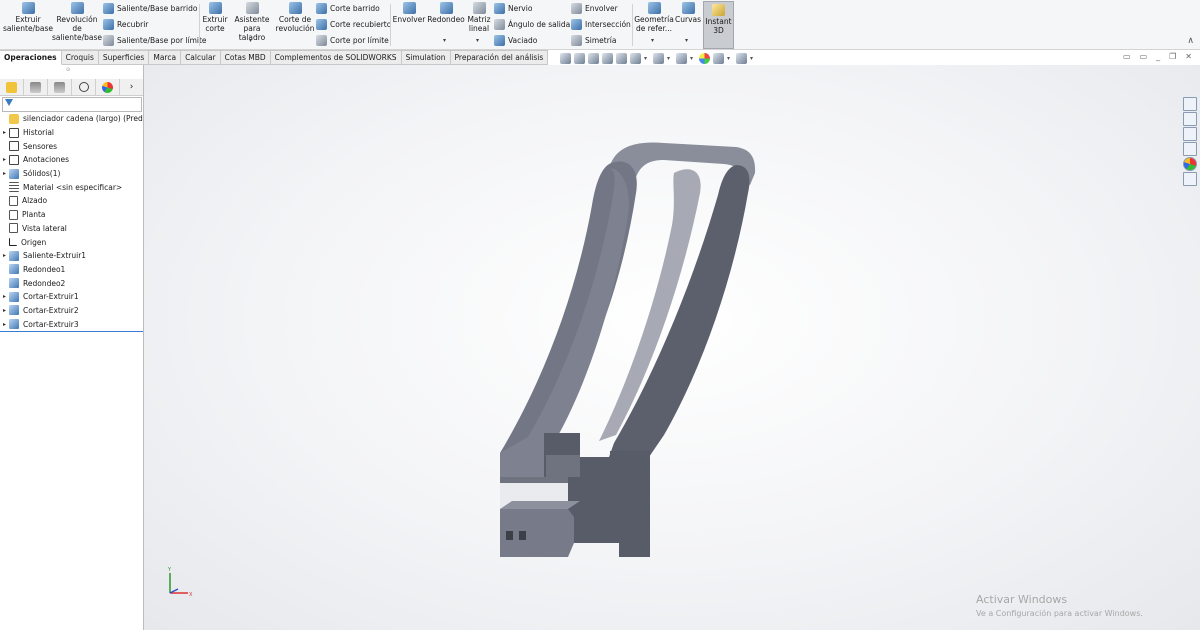  What do you see at coordinates (607, 58) in the screenshot?
I see `section-view-icon` at bounding box center [607, 58].